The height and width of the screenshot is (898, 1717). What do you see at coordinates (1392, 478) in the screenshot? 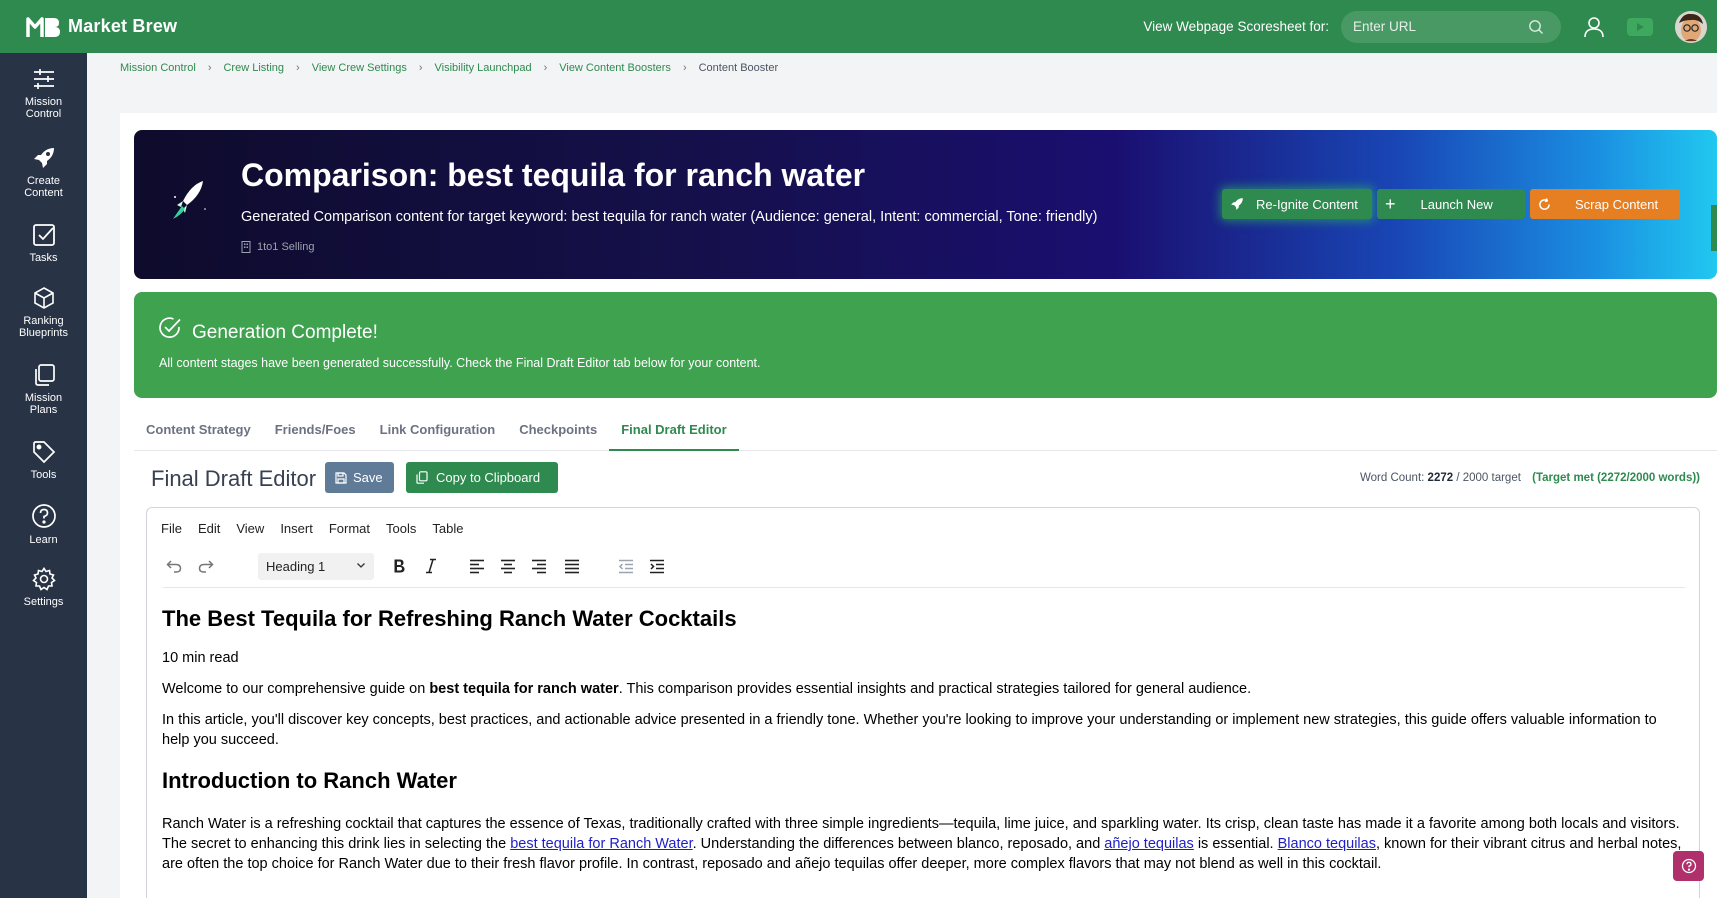
I see `word-count-label: Word Count:` at bounding box center [1392, 478].